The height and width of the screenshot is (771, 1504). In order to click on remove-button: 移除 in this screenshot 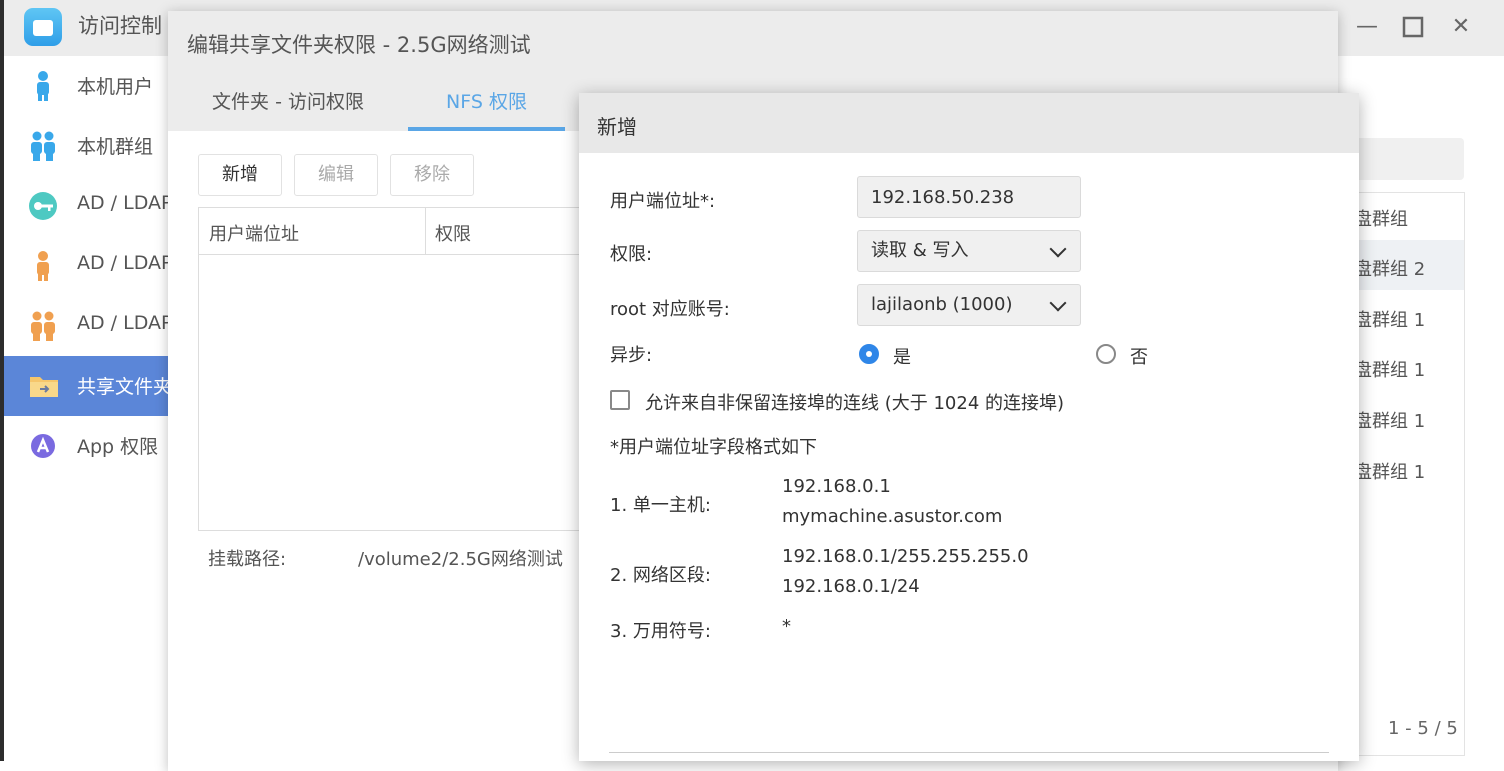, I will do `click(432, 175)`.